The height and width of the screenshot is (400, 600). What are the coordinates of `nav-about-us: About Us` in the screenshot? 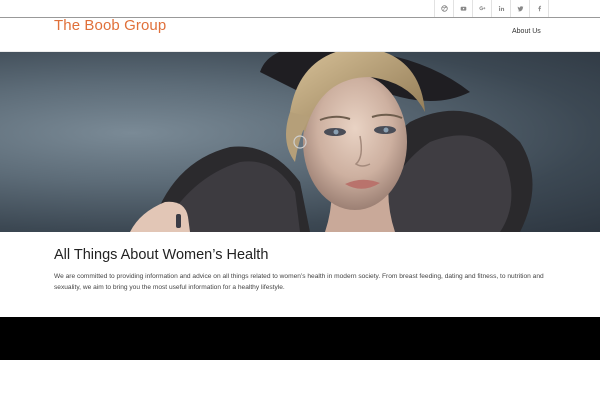 It's located at (526, 31).